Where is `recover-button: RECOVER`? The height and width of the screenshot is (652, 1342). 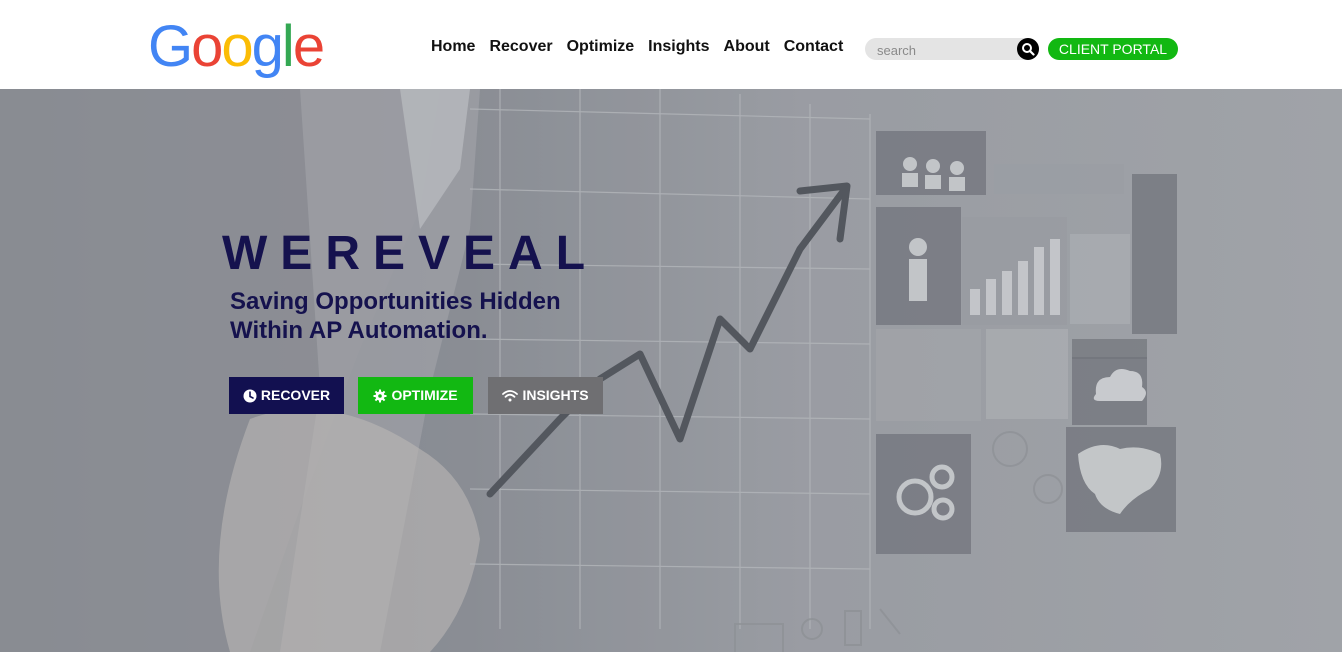
recover-button: RECOVER is located at coordinates (286, 395).